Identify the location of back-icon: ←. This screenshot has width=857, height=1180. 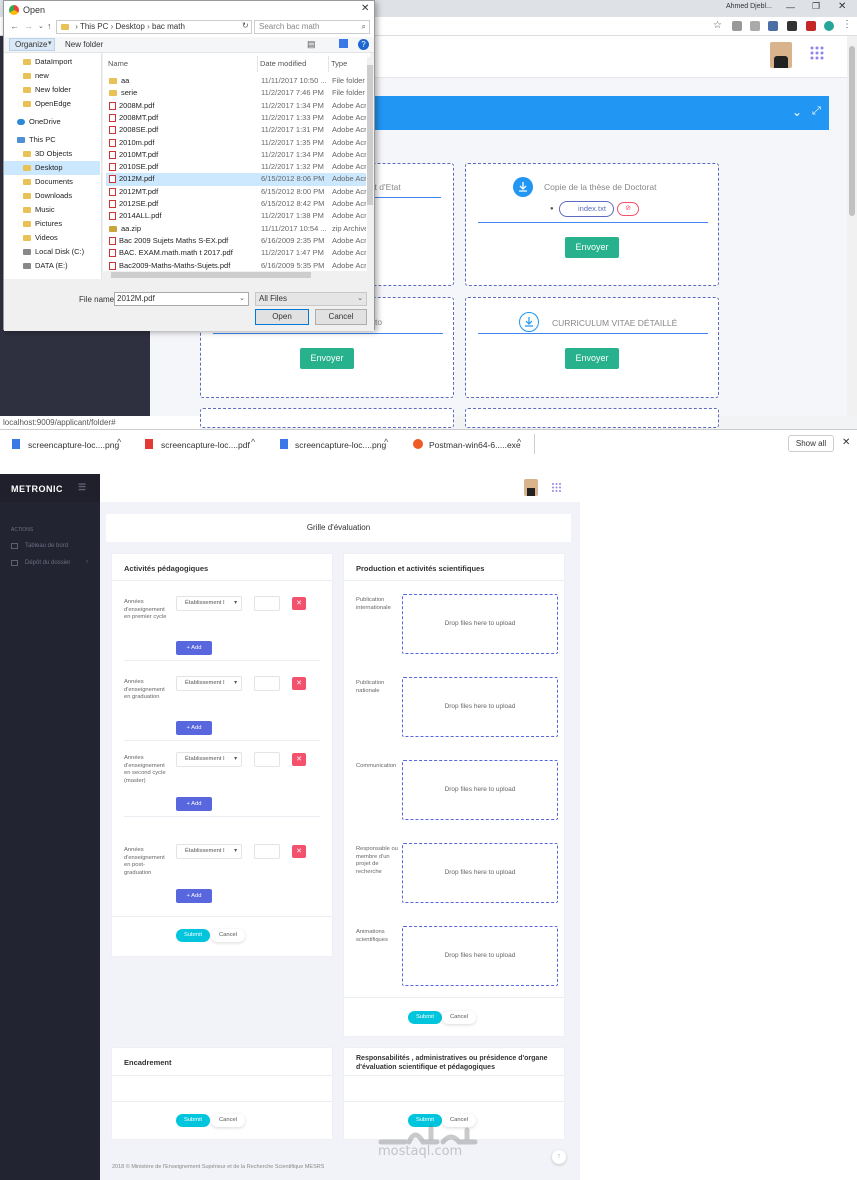
(14, 26).